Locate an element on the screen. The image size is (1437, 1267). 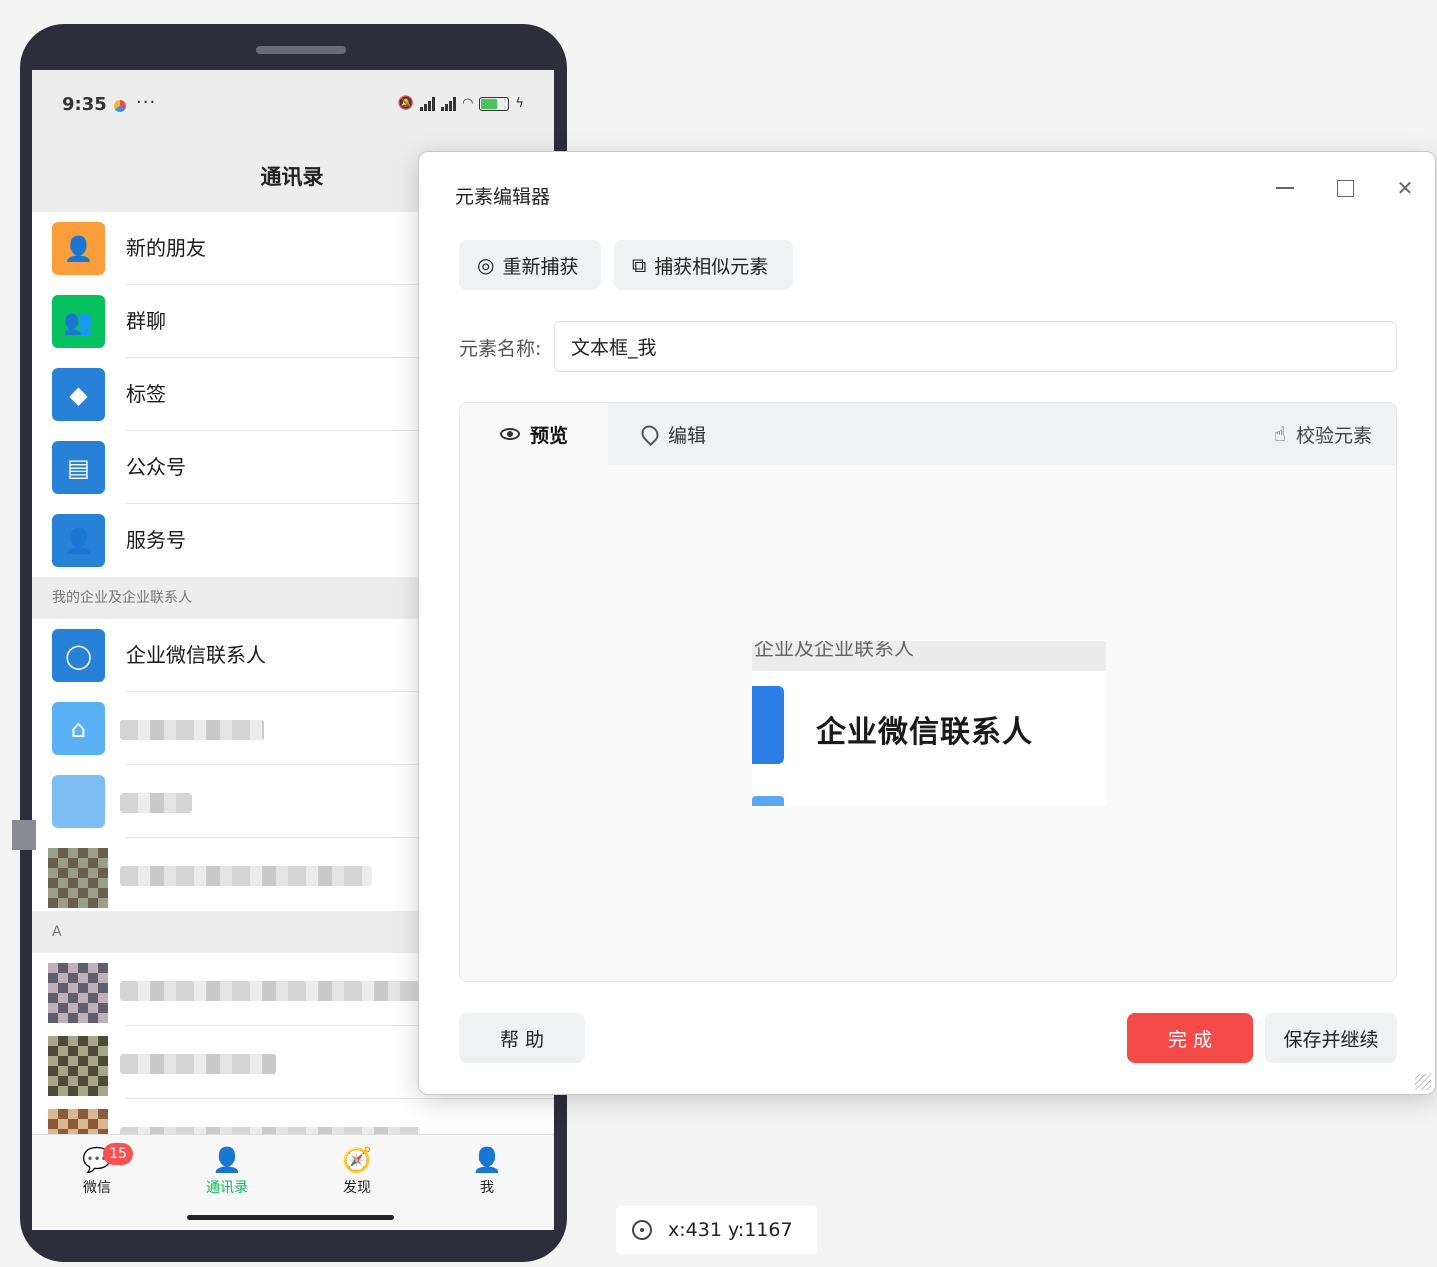
recapture-icon: ◎ is located at coordinates (486, 265).